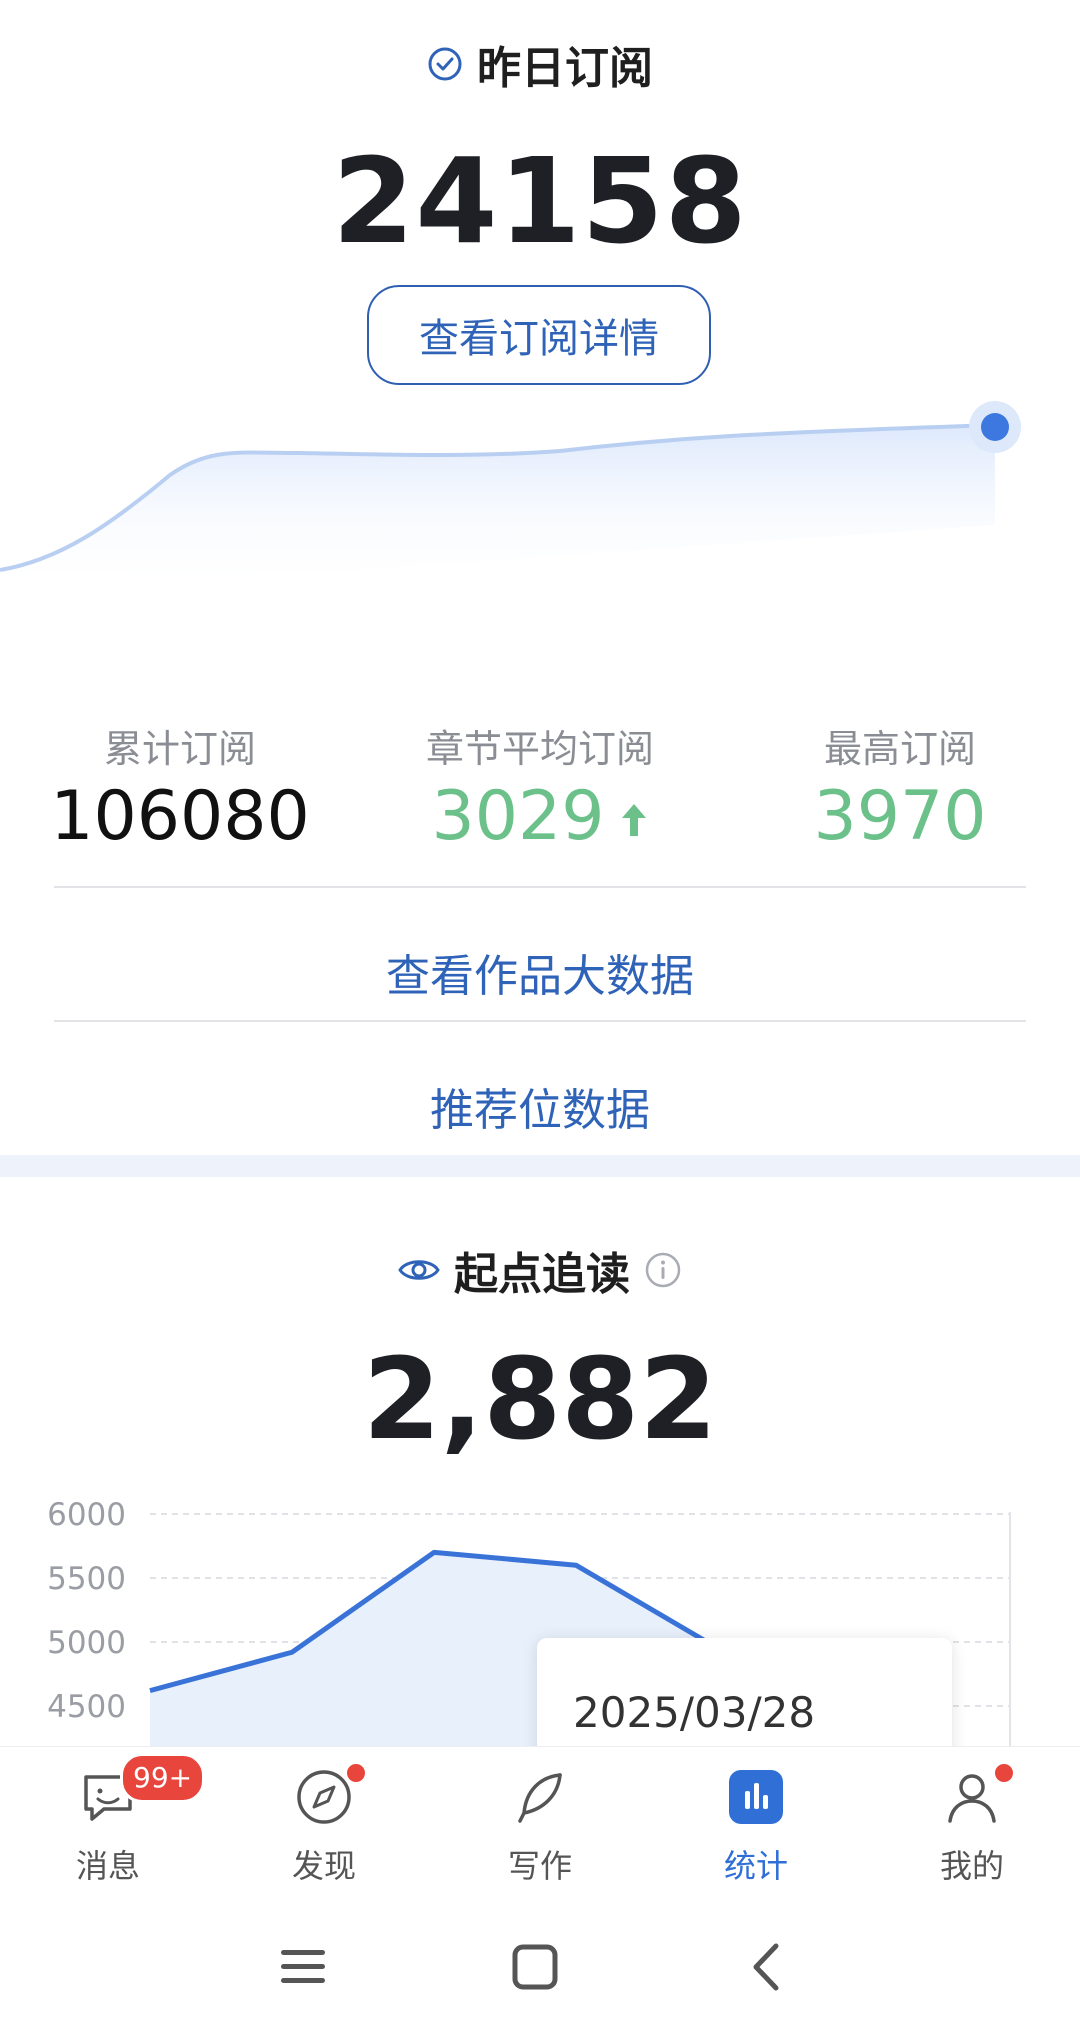 The image size is (1080, 2026). Describe the element at coordinates (518, 816) in the screenshot. I see `stat-avg-value: 3029` at that location.